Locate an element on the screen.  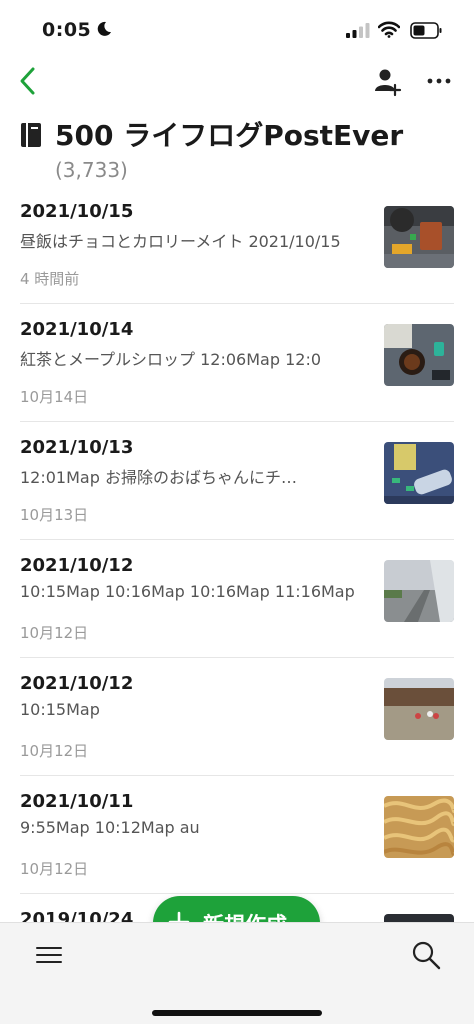
note-title: 2021/10/14 is located at coordinates (77, 329).